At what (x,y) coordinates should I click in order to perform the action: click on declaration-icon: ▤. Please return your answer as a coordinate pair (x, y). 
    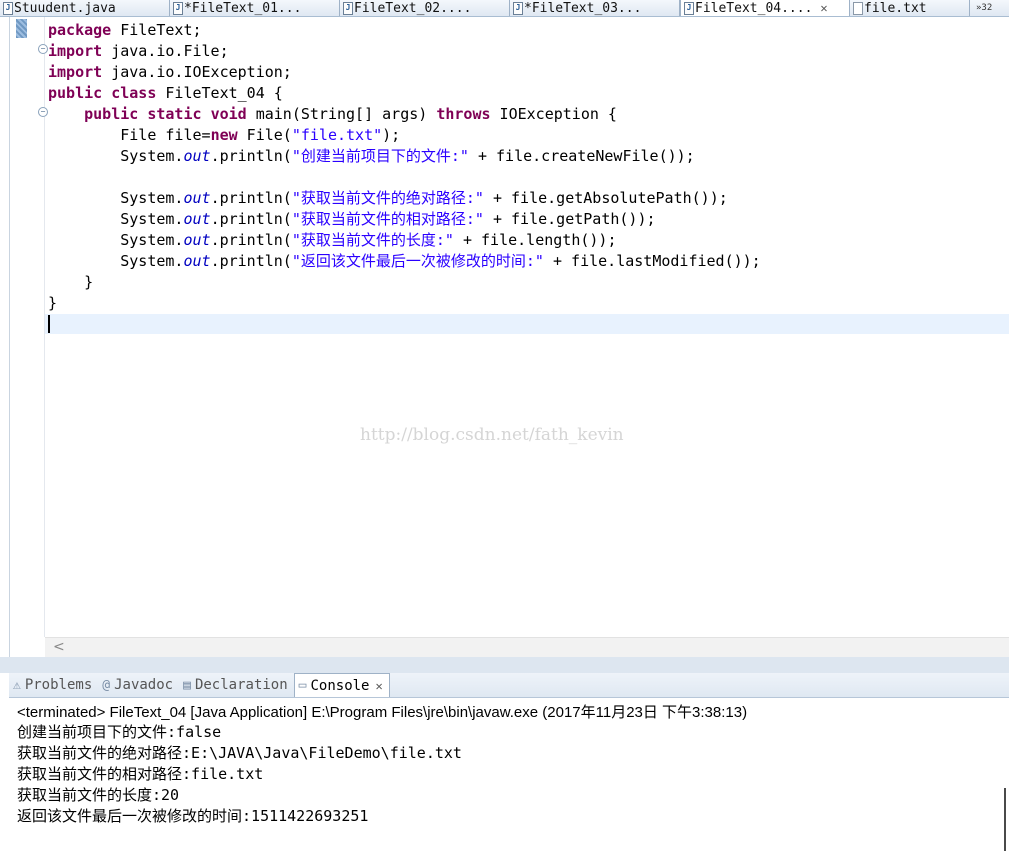
    Looking at the image, I should click on (187, 685).